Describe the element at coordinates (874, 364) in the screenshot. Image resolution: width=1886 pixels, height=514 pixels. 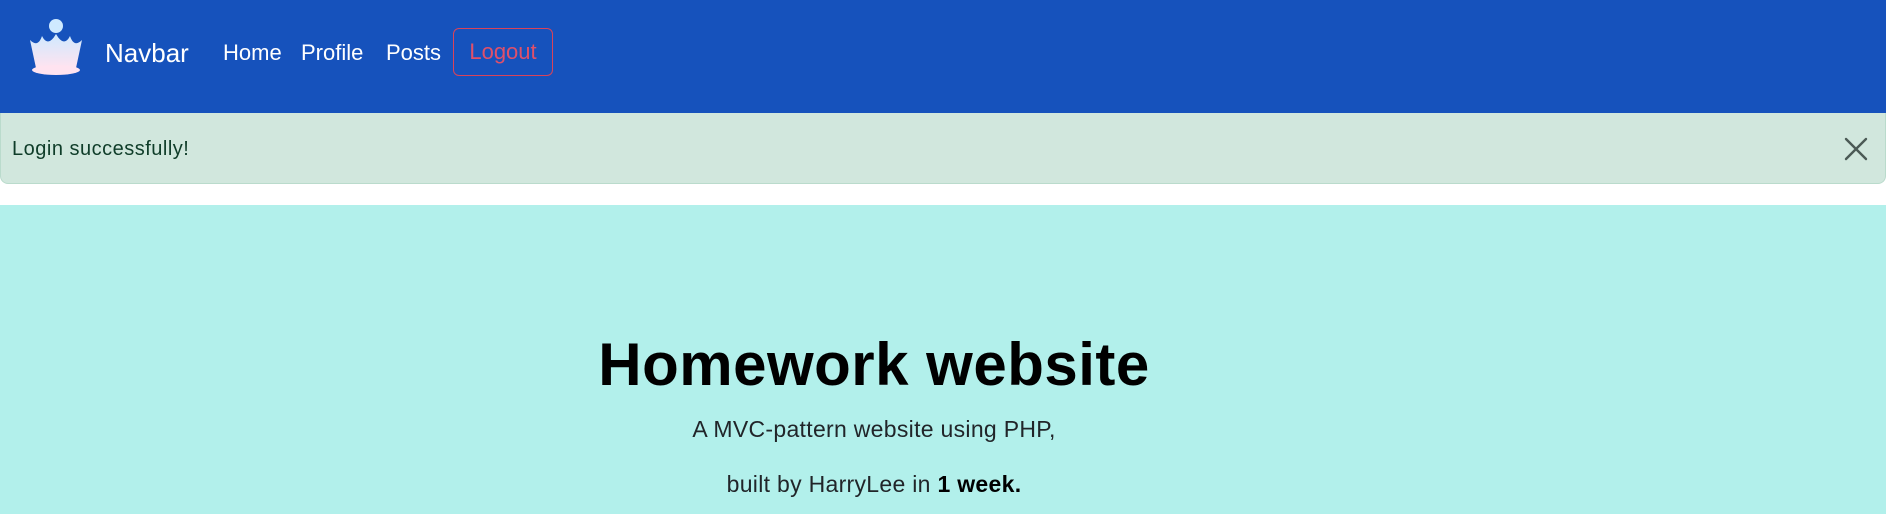
I see `hero-title: Homework website` at that location.